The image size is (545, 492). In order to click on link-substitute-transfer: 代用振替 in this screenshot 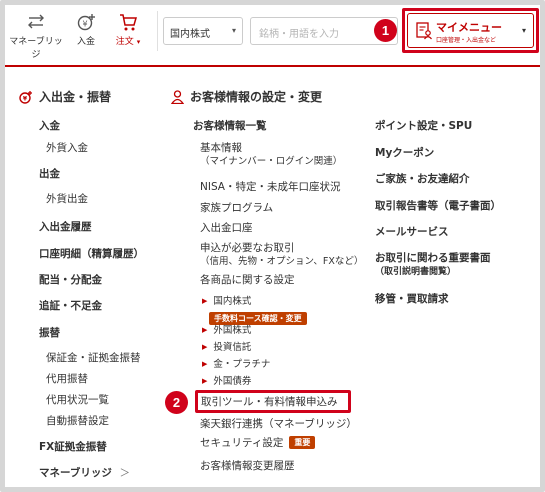, I will do `click(67, 379)`.